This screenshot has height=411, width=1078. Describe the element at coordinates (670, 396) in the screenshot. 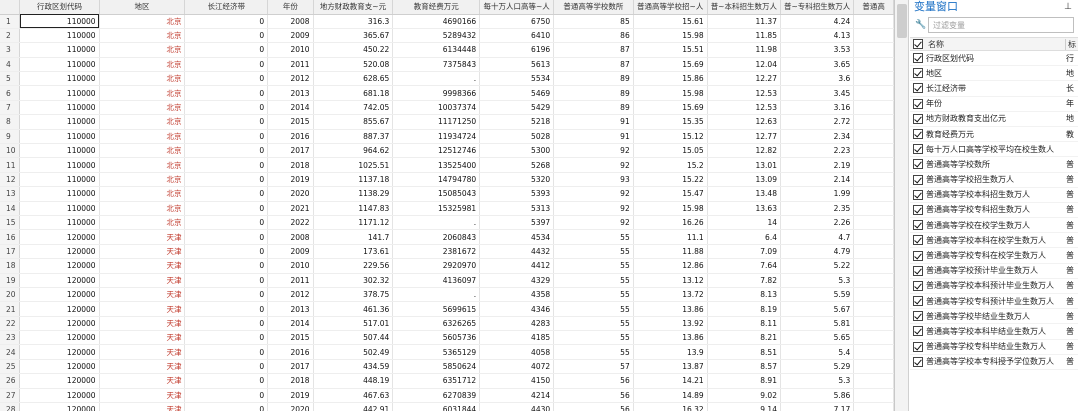

I see `table-cell: 14.89` at that location.